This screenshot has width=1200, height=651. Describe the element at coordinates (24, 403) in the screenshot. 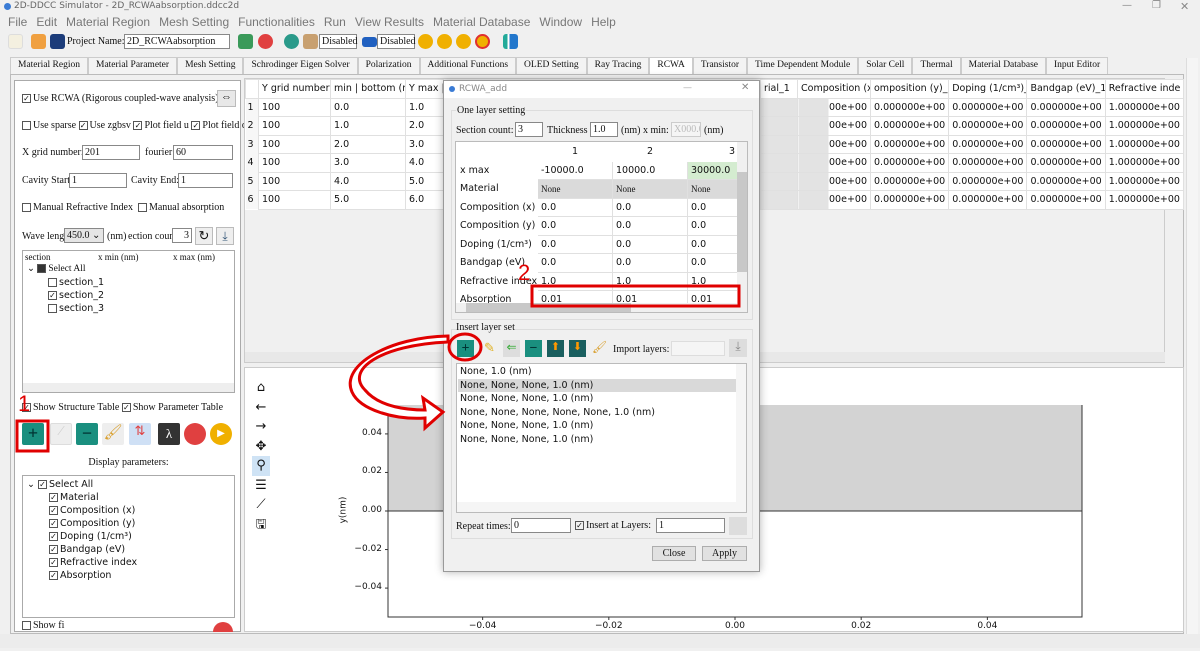

I see `step-1-label: 1` at that location.